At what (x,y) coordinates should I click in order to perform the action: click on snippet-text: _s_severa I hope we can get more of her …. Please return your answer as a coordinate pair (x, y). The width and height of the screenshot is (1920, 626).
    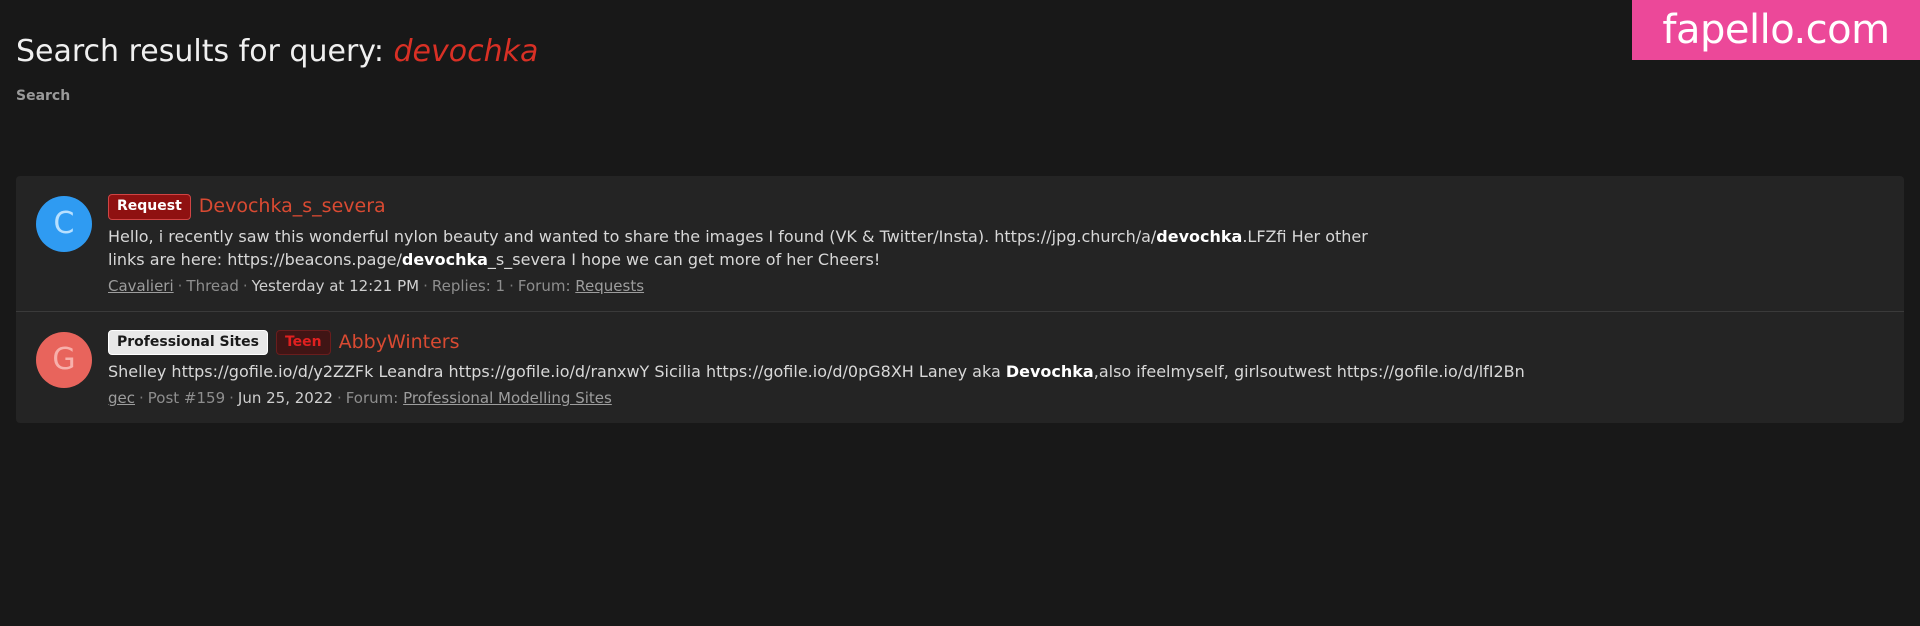
    Looking at the image, I should click on (684, 259).